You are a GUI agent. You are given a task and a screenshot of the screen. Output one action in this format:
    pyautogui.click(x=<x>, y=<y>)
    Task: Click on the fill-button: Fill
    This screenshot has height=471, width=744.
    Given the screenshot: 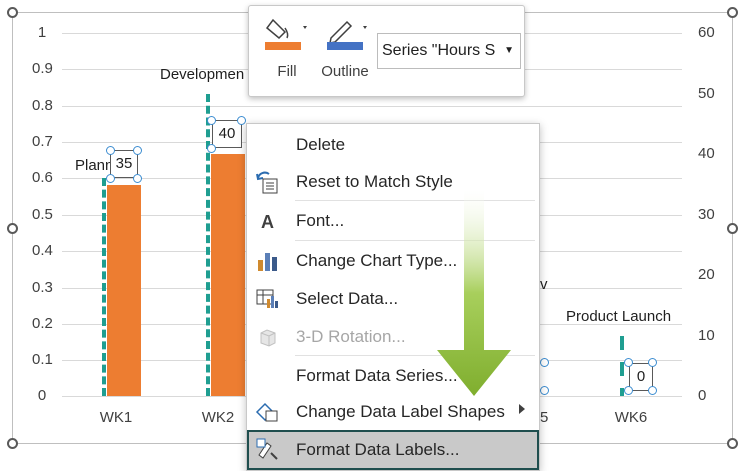 What is the action you would take?
    pyautogui.click(x=287, y=52)
    